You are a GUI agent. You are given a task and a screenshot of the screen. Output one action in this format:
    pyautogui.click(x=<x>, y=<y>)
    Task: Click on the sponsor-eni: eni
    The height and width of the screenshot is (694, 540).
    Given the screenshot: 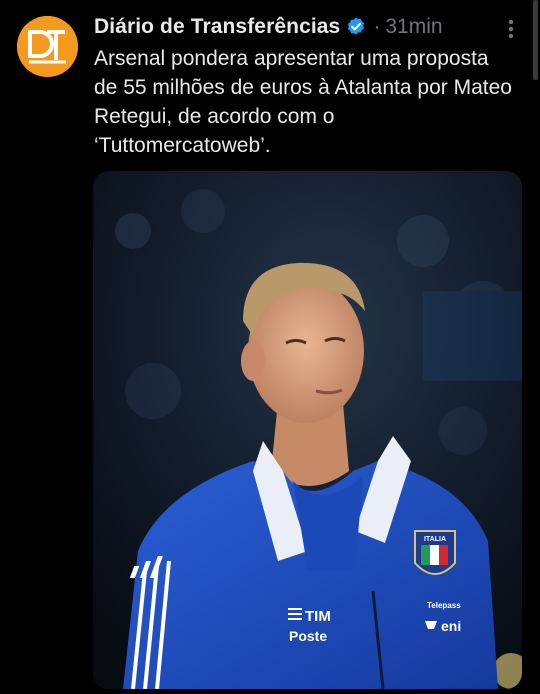 What is the action you would take?
    pyautogui.click(x=451, y=626)
    